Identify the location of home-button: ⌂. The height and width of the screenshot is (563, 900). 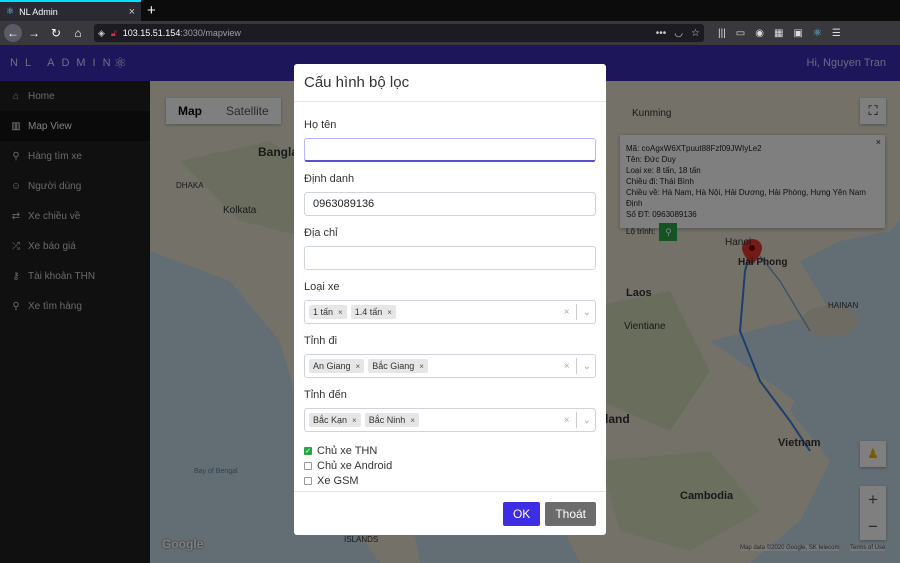
(78, 33).